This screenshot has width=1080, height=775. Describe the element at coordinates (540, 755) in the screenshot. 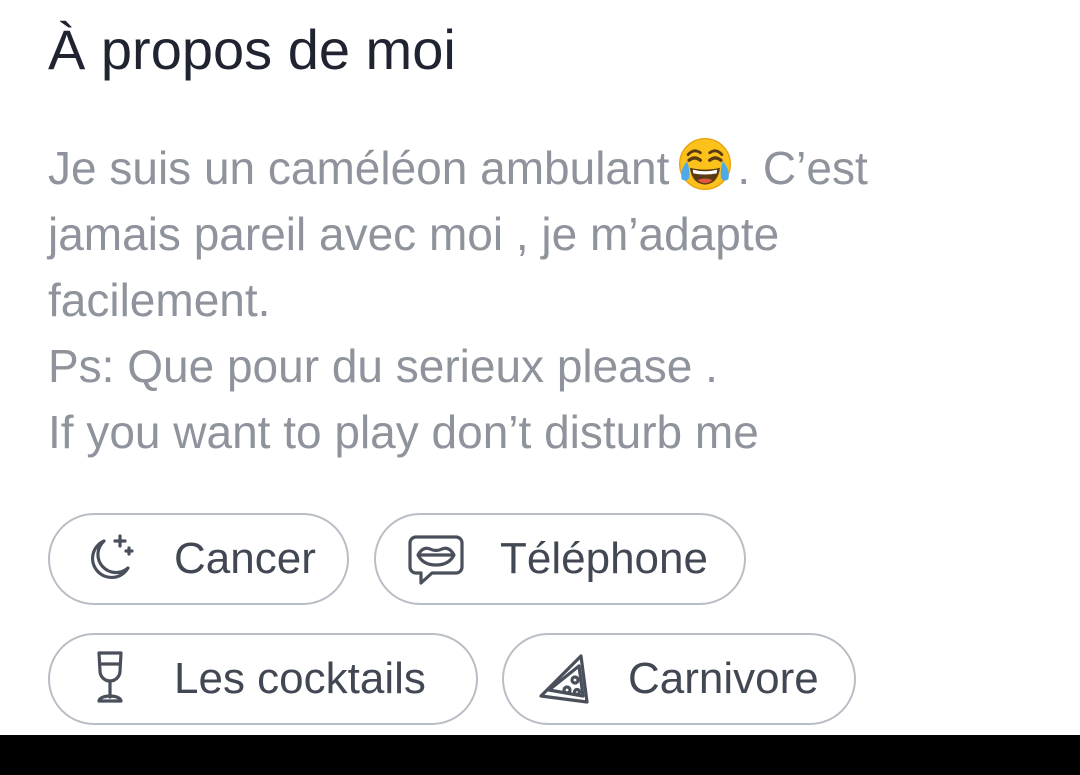

I see `bottom-black-bar` at that location.